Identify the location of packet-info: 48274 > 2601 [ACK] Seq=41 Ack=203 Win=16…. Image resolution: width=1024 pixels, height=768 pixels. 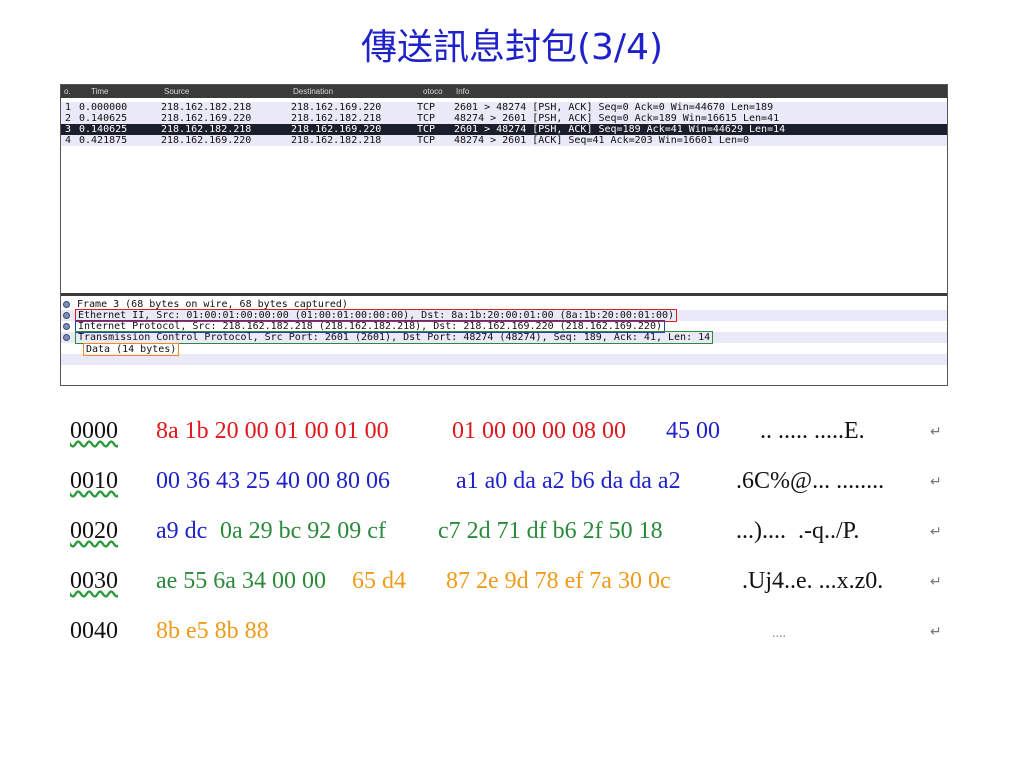
(602, 140).